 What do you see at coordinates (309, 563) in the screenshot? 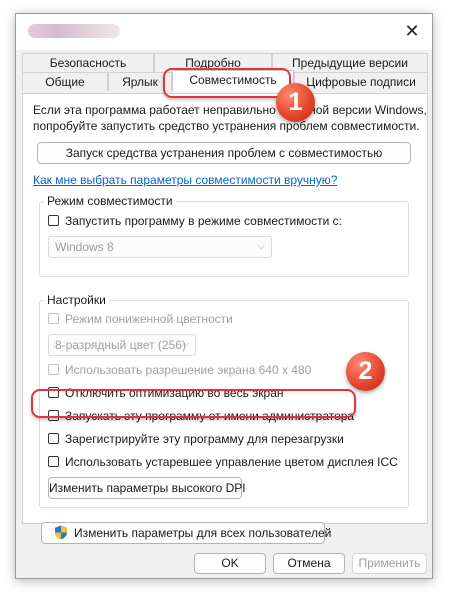
I see `cancel-button: Отмена` at bounding box center [309, 563].